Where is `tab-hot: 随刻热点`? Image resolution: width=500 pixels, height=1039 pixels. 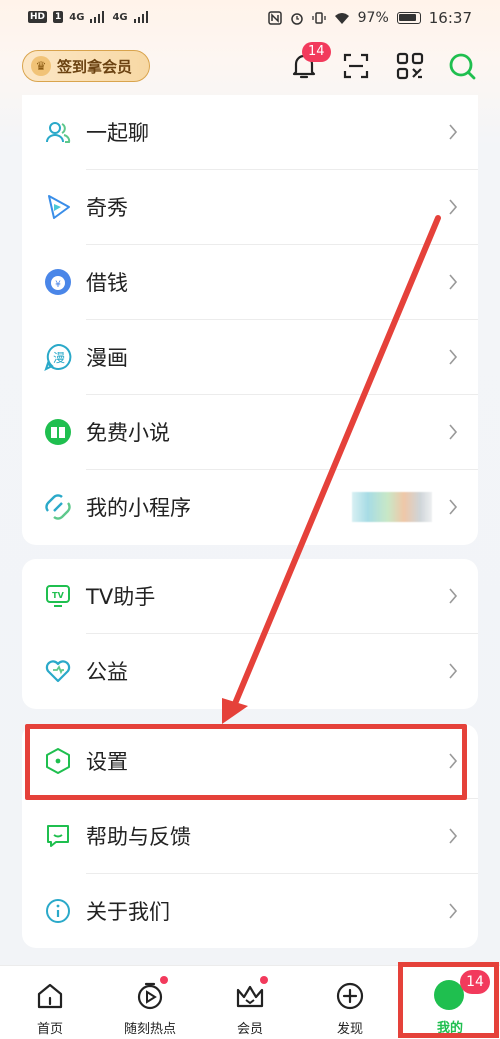
tab-hot: 随刻热点 is located at coordinates (150, 1002).